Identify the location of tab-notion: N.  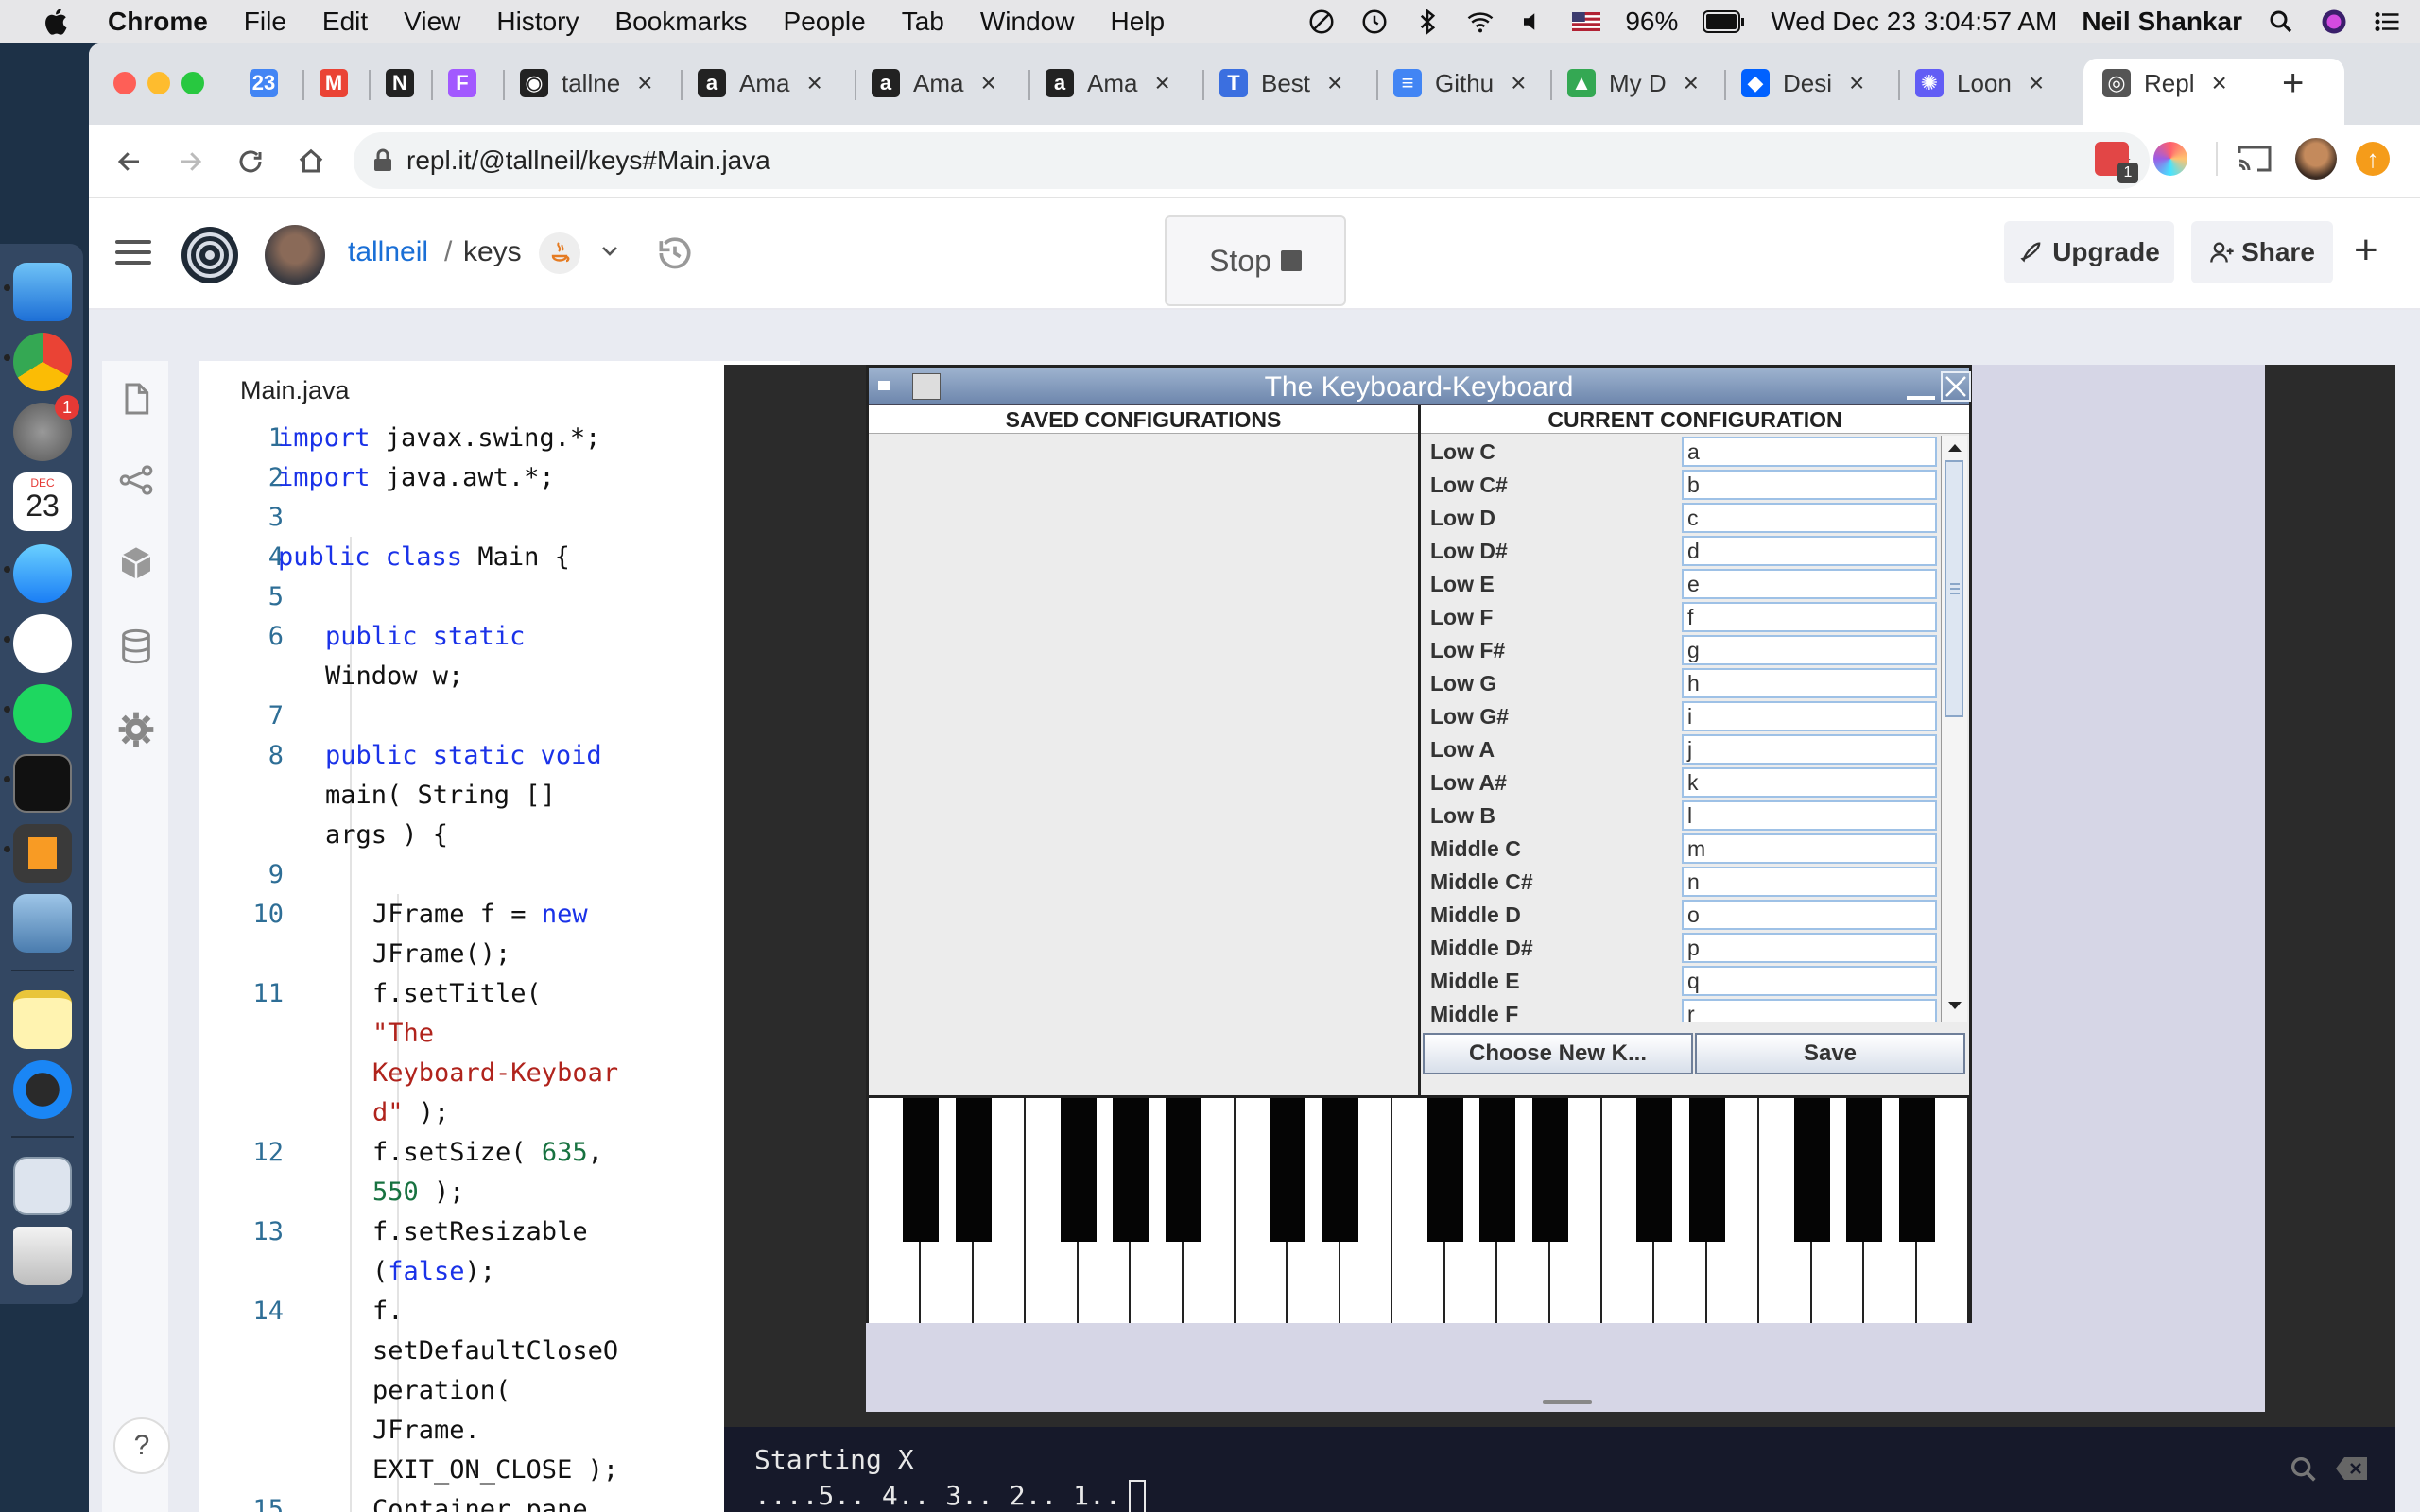
(407, 83).